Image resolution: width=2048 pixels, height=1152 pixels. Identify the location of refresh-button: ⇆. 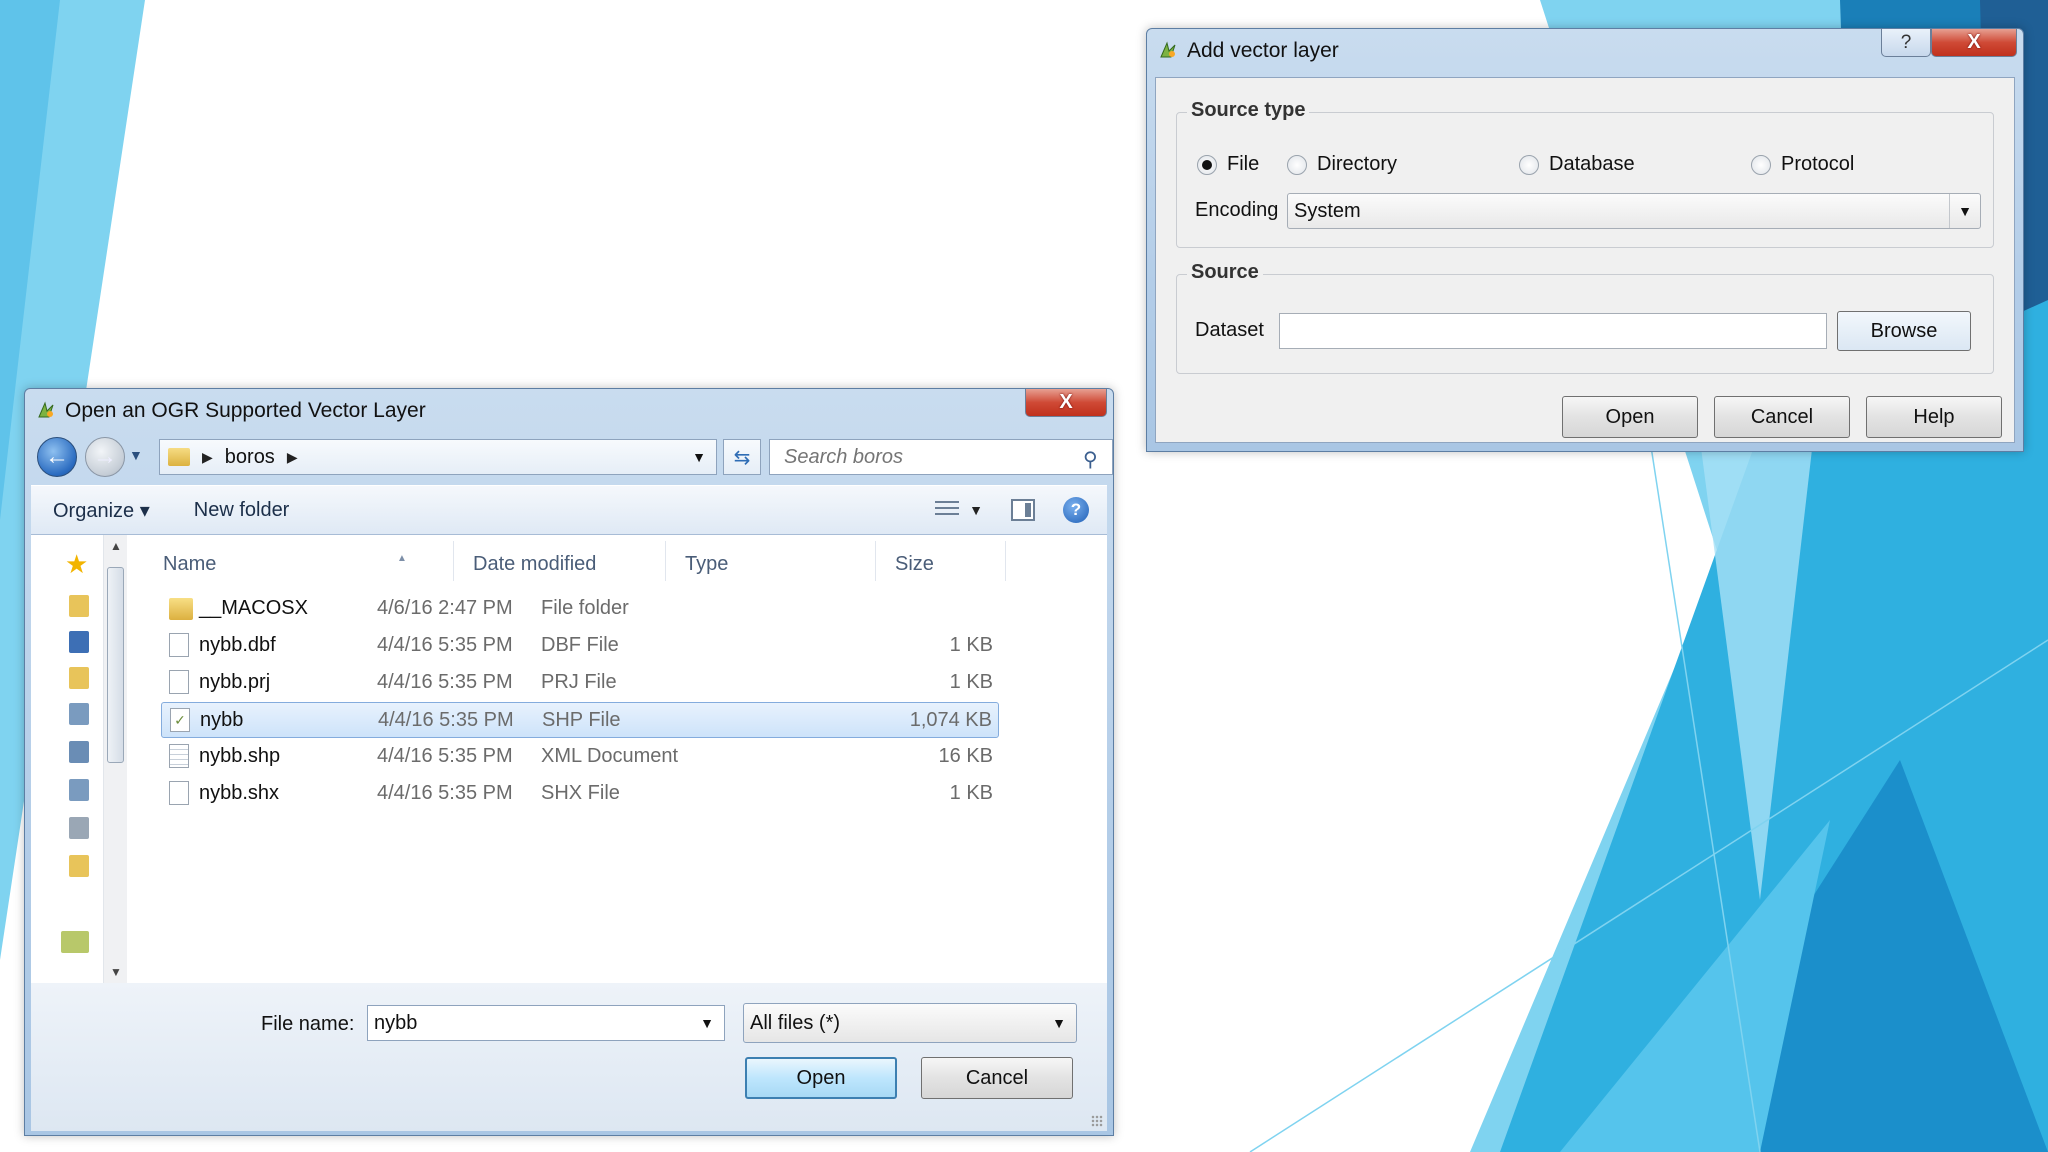
(742, 457).